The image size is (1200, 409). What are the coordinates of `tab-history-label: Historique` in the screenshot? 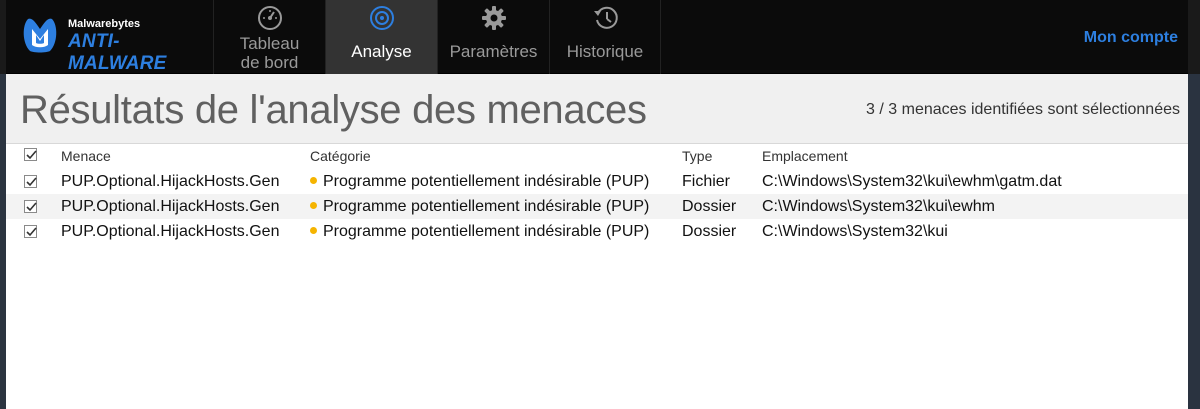 It's located at (605, 51).